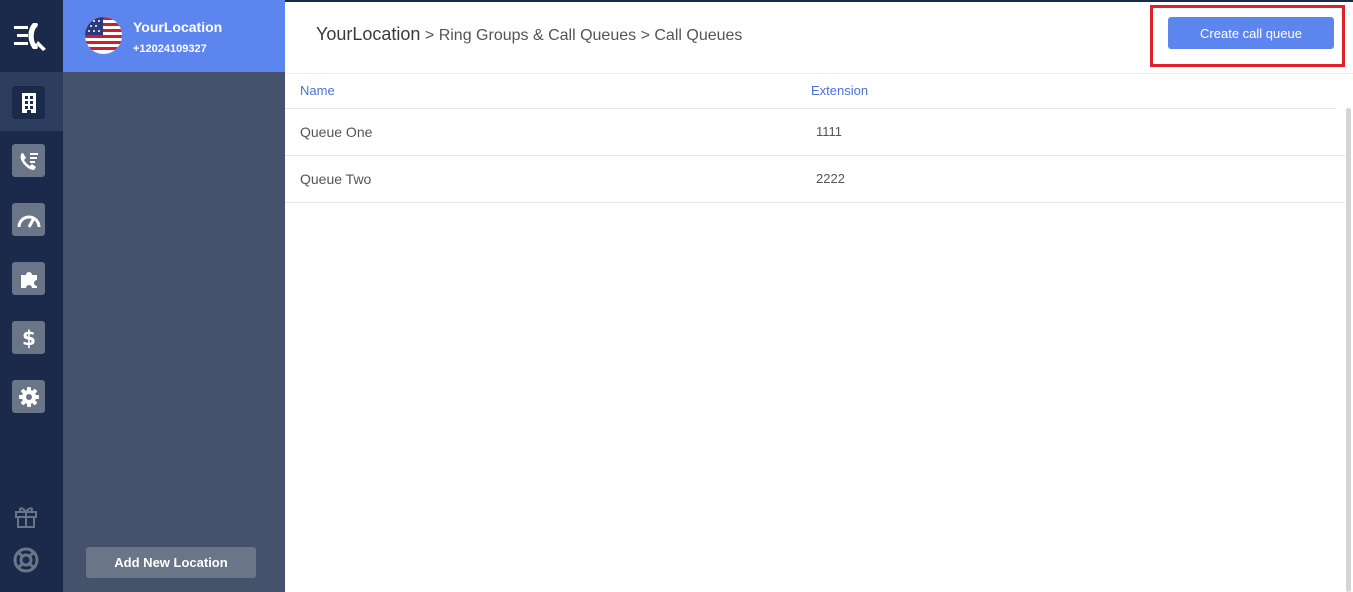  What do you see at coordinates (170, 49) in the screenshot?
I see `location-phone: +12024109327` at bounding box center [170, 49].